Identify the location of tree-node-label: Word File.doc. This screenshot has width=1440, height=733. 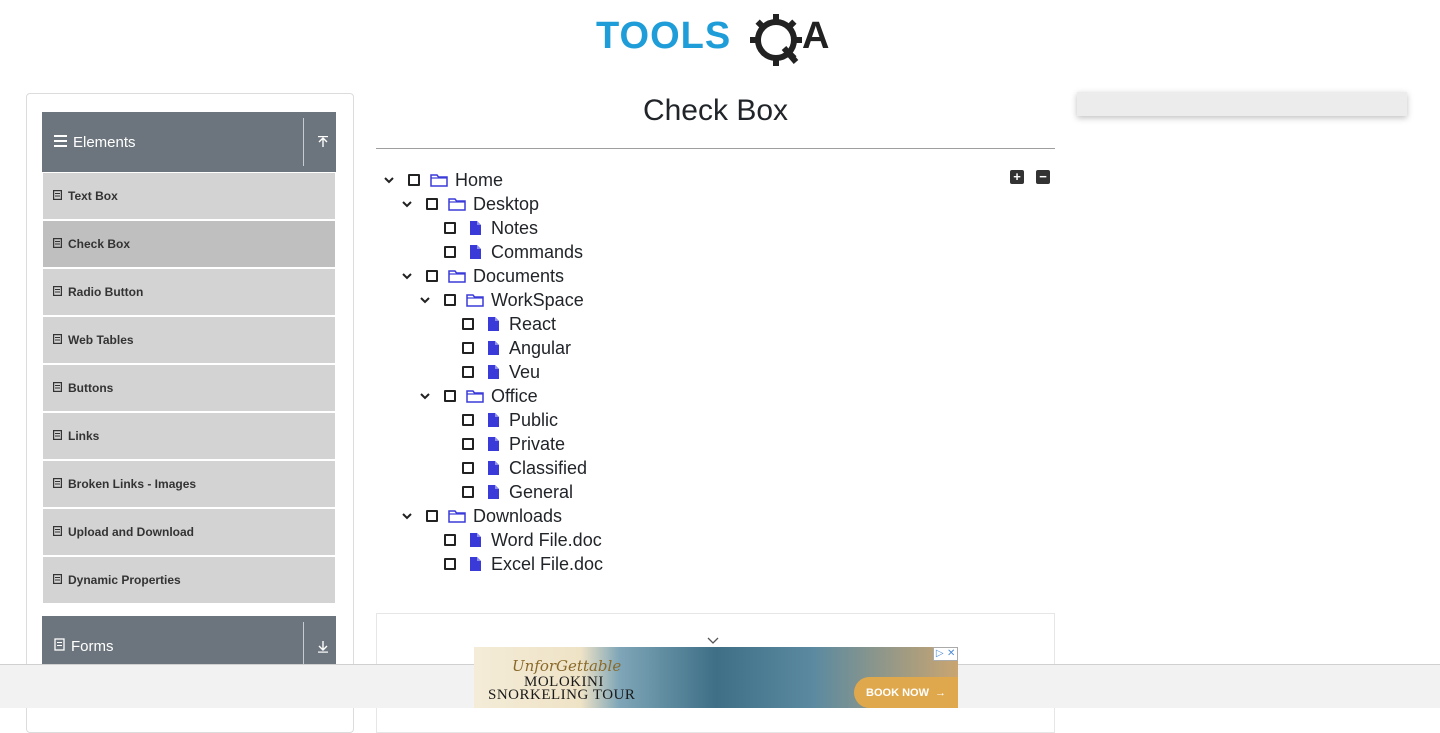
(546, 540).